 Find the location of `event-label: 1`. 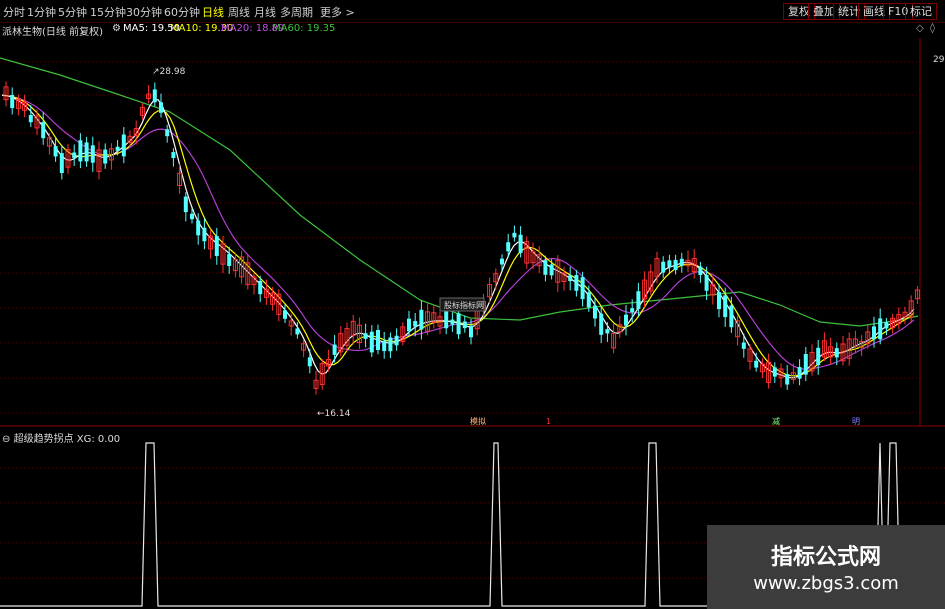

event-label: 1 is located at coordinates (548, 421).